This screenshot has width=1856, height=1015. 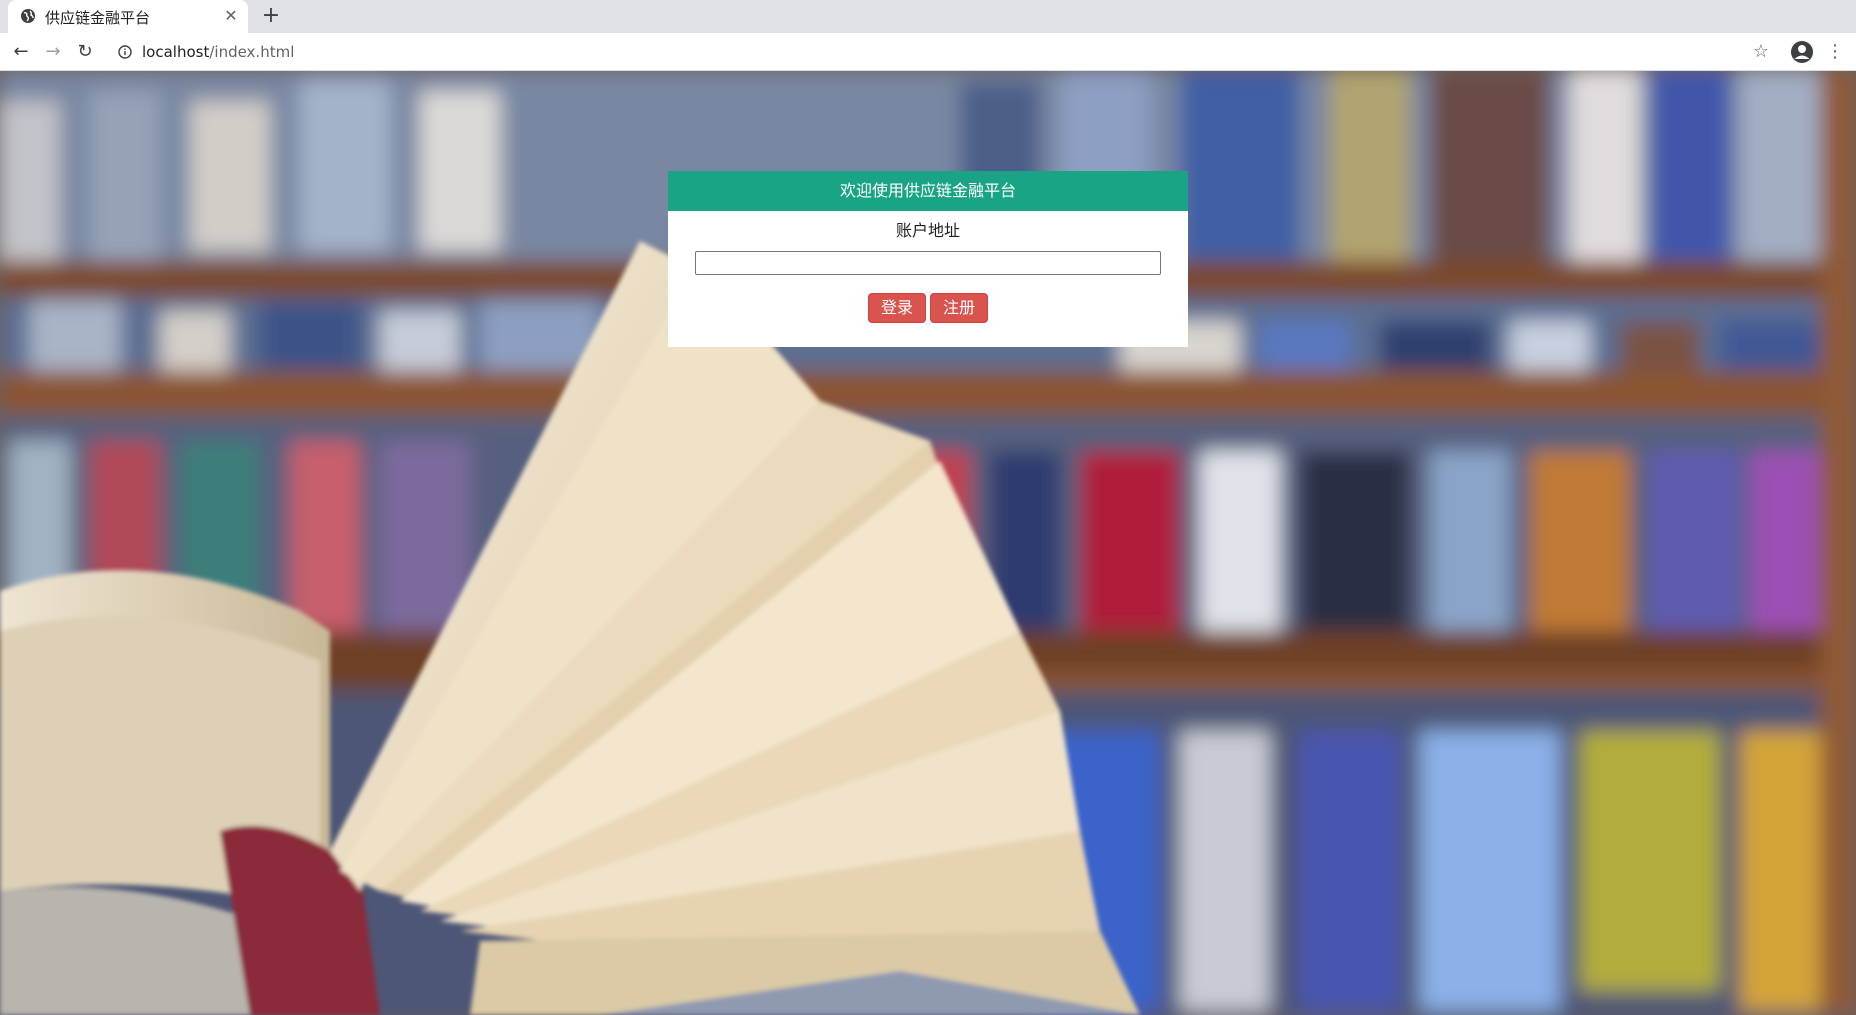 What do you see at coordinates (1835, 52) in the screenshot?
I see `kebab-menu-icon: ⋮` at bounding box center [1835, 52].